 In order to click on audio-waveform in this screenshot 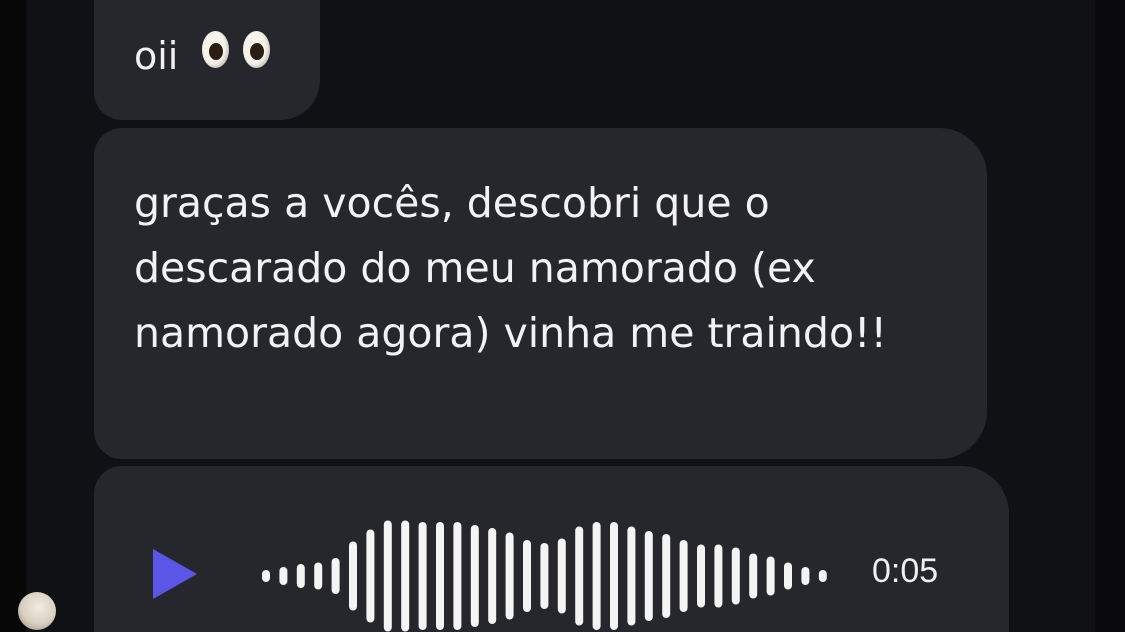, I will do `click(544, 564)`.